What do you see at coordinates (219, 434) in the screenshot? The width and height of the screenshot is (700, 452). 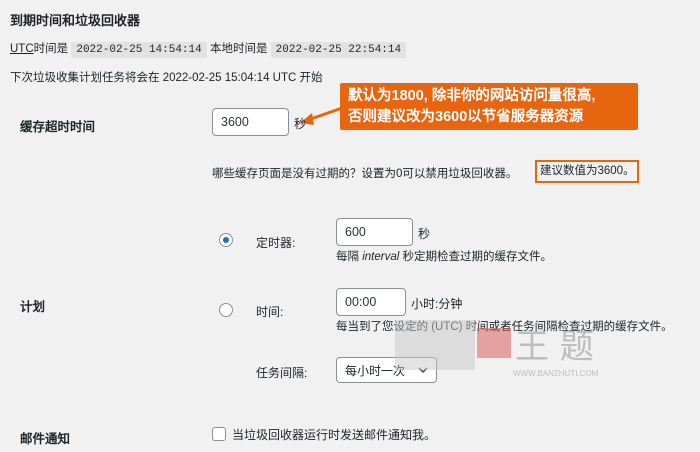 I see `email-checkbox` at bounding box center [219, 434].